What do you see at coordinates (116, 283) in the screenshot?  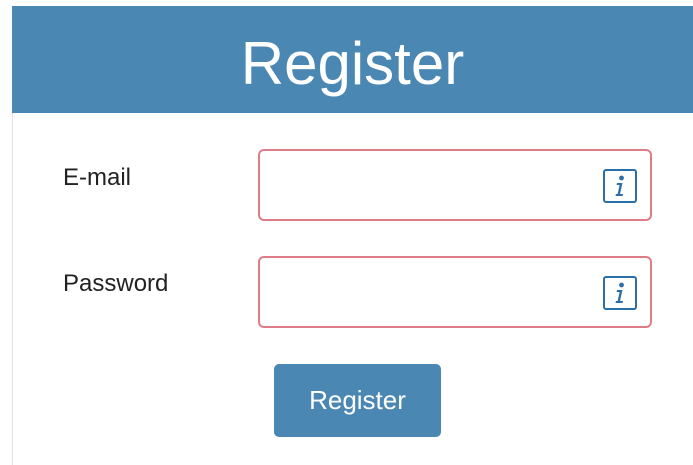 I see `password-label: Password` at bounding box center [116, 283].